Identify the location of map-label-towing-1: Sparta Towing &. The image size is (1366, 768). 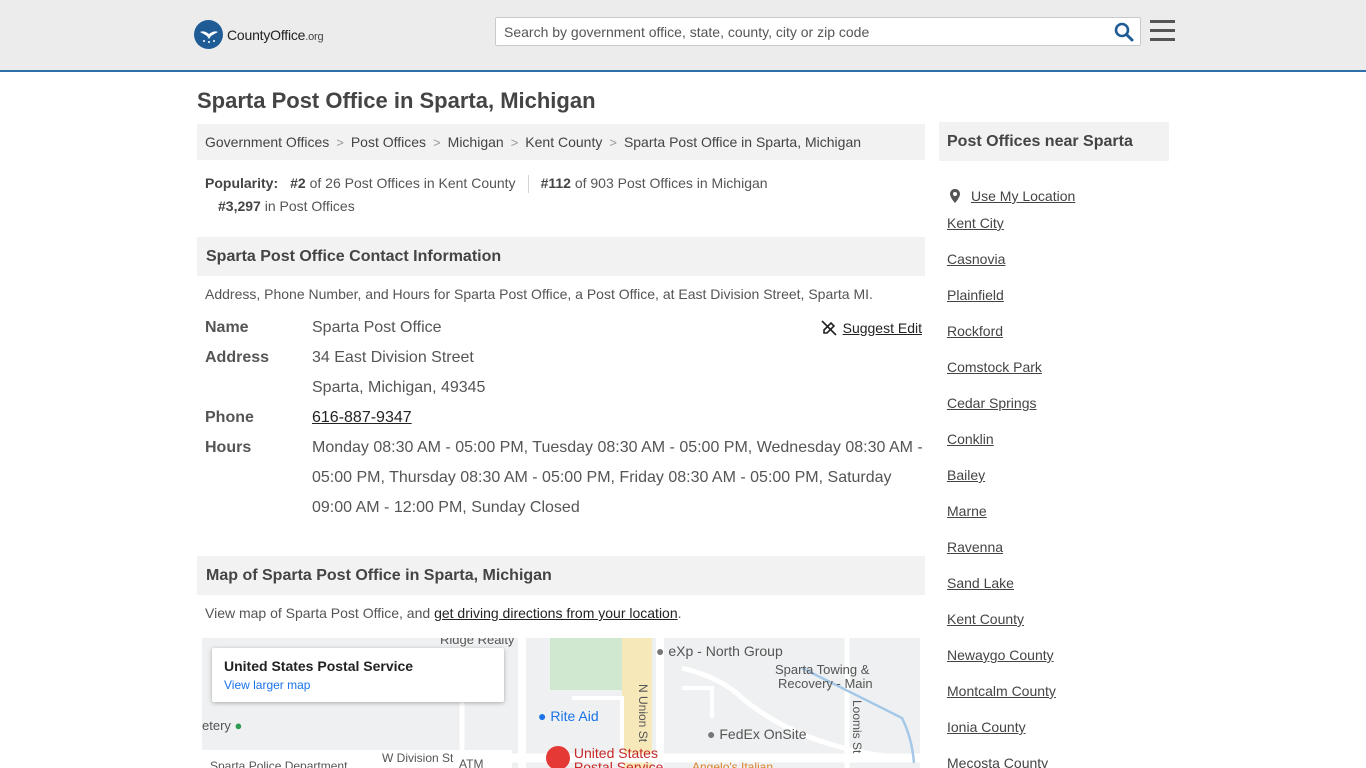
(822, 669).